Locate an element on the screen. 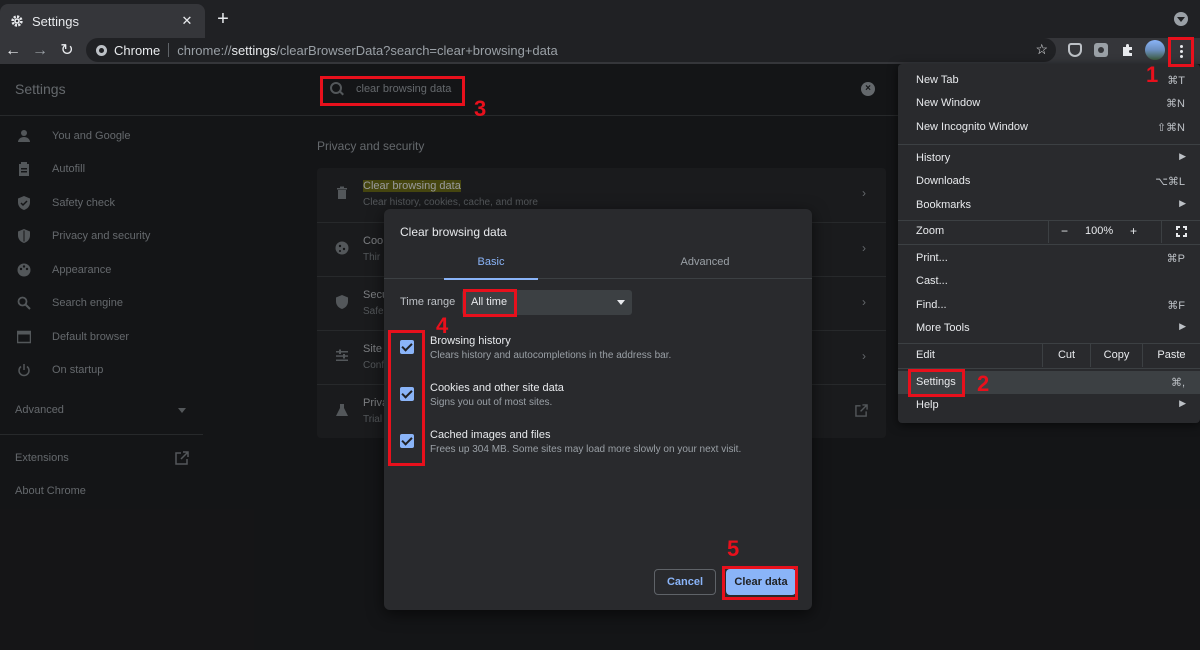 Image resolution: width=1200 pixels, height=650 pixels. menu-item-incognito: New Incognito Window ⇧⌘N is located at coordinates (1049, 127).